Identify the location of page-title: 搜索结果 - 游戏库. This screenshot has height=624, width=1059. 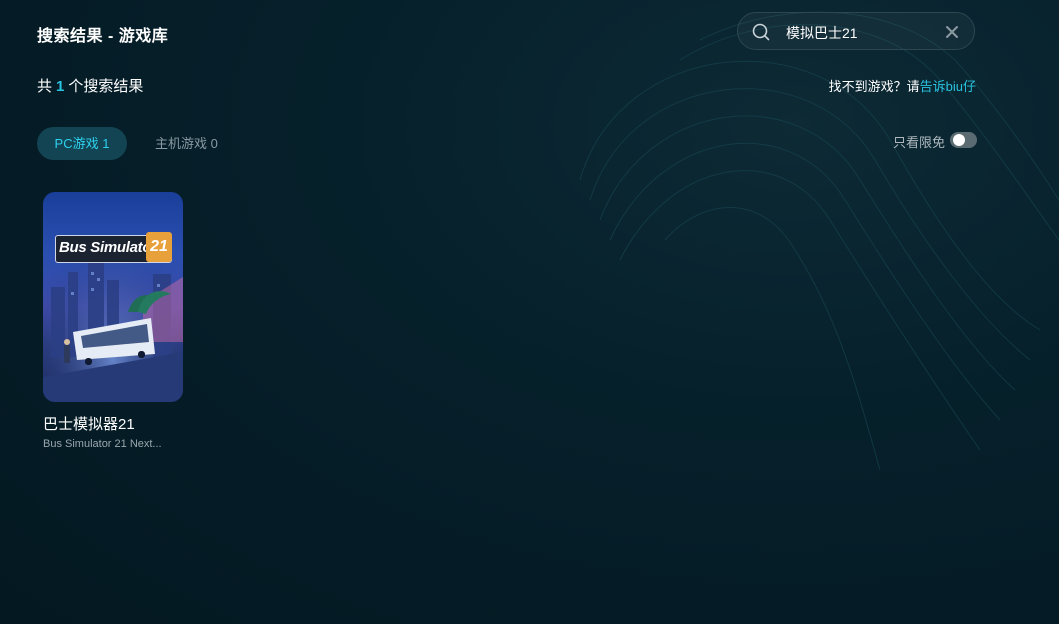
(103, 36).